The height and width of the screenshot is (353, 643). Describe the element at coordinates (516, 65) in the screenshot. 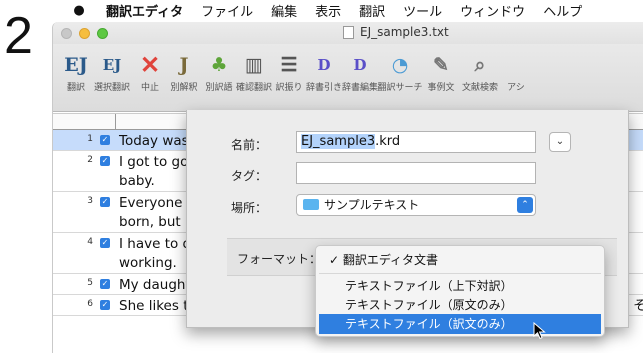

I see `assist-icon` at that location.